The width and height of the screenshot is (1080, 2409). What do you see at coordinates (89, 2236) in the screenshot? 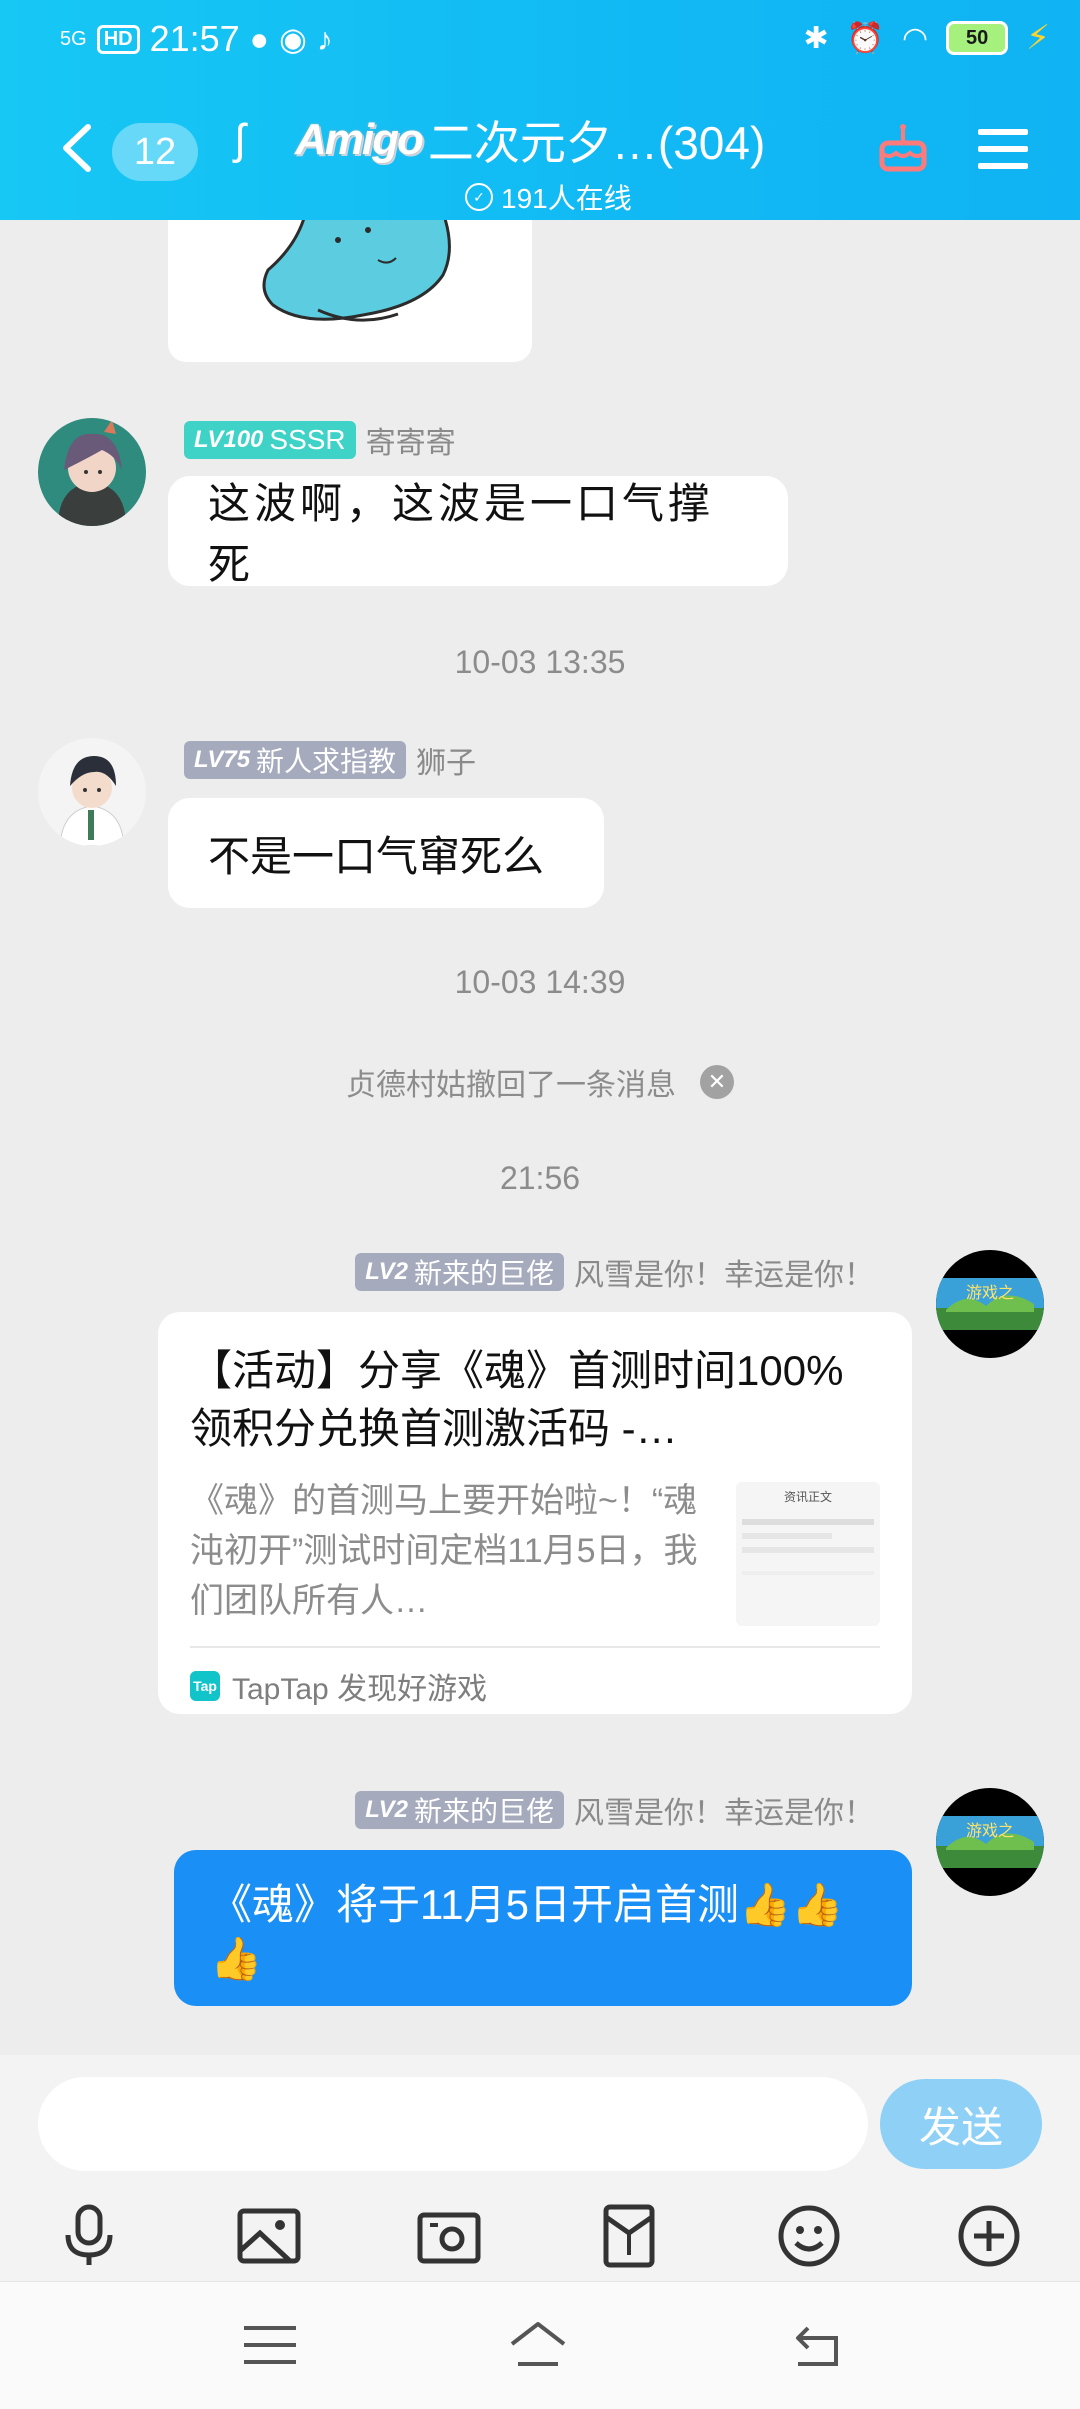
I see `microphone-icon` at bounding box center [89, 2236].